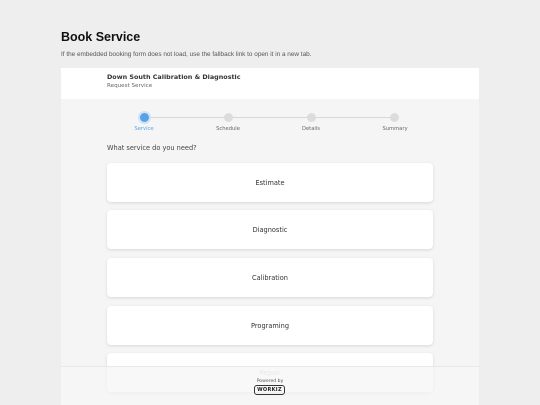 This screenshot has width=540, height=405. What do you see at coordinates (311, 129) in the screenshot?
I see `step-label-details: Details` at bounding box center [311, 129].